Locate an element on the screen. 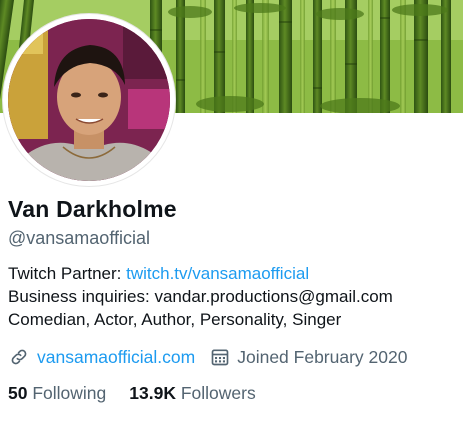  bio-twitch-prefix: Twitch Partner: is located at coordinates (67, 273).